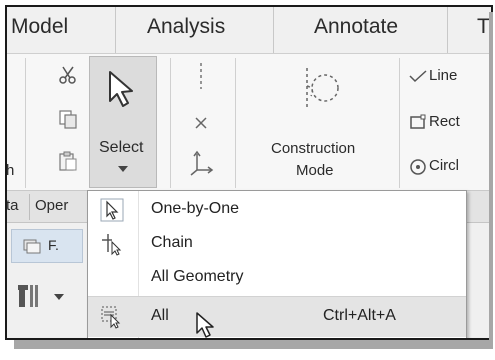 This screenshot has height=360, width=495. I want to click on construction-label-line1: Construction, so click(313, 148).